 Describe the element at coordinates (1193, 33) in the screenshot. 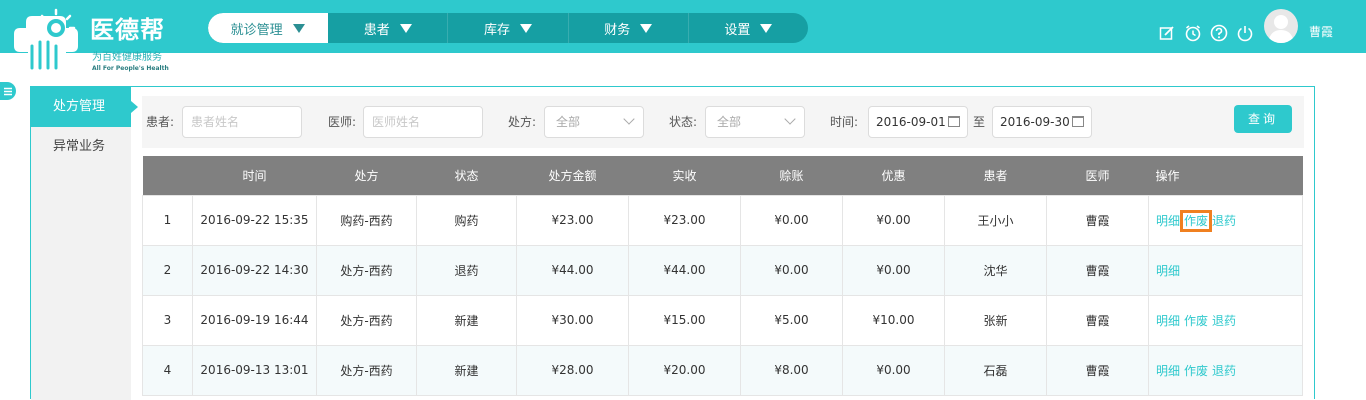

I see `clock-icon` at that location.